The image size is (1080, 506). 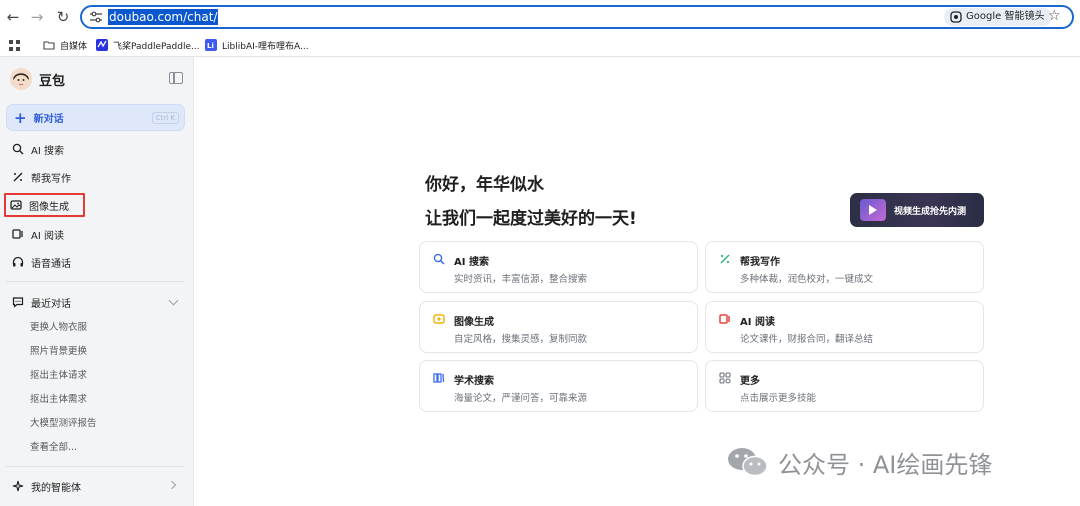 I want to click on greeting-title: 你好，年华似水, so click(x=484, y=185).